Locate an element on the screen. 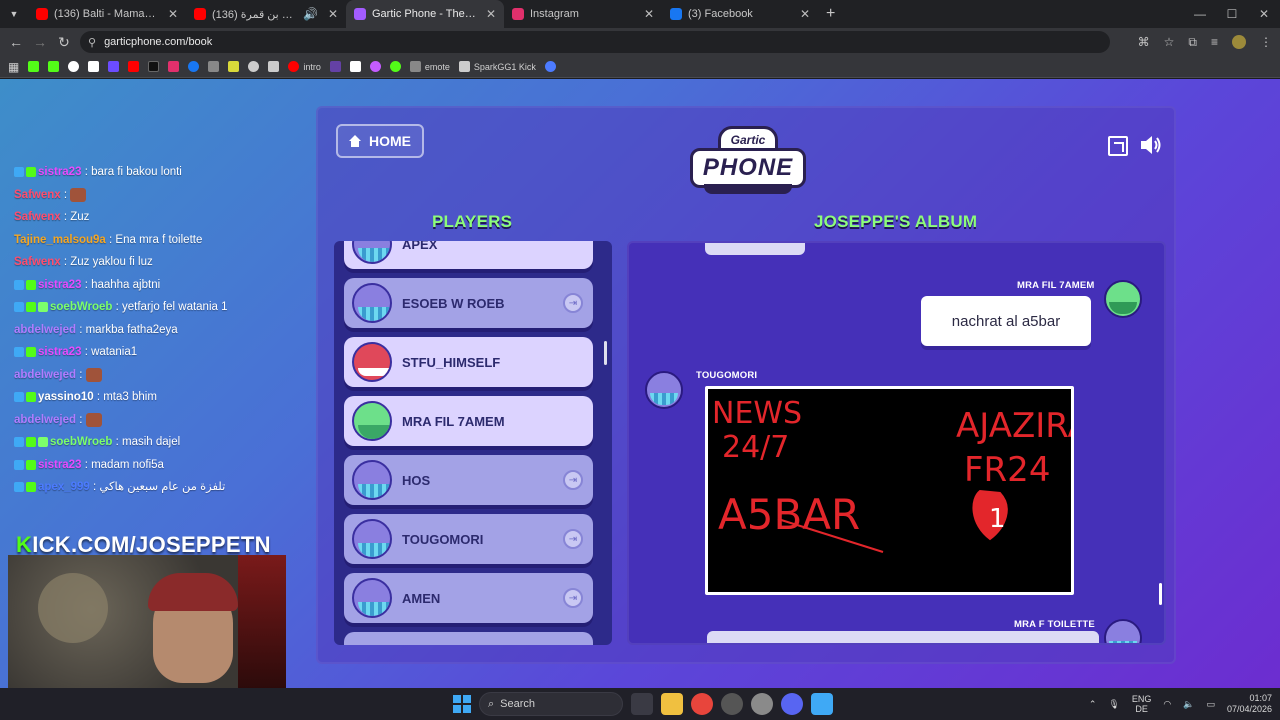 Image resolution: width=1280 pixels, height=720 pixels. bookmark-twitch is located at coordinates (335, 66).